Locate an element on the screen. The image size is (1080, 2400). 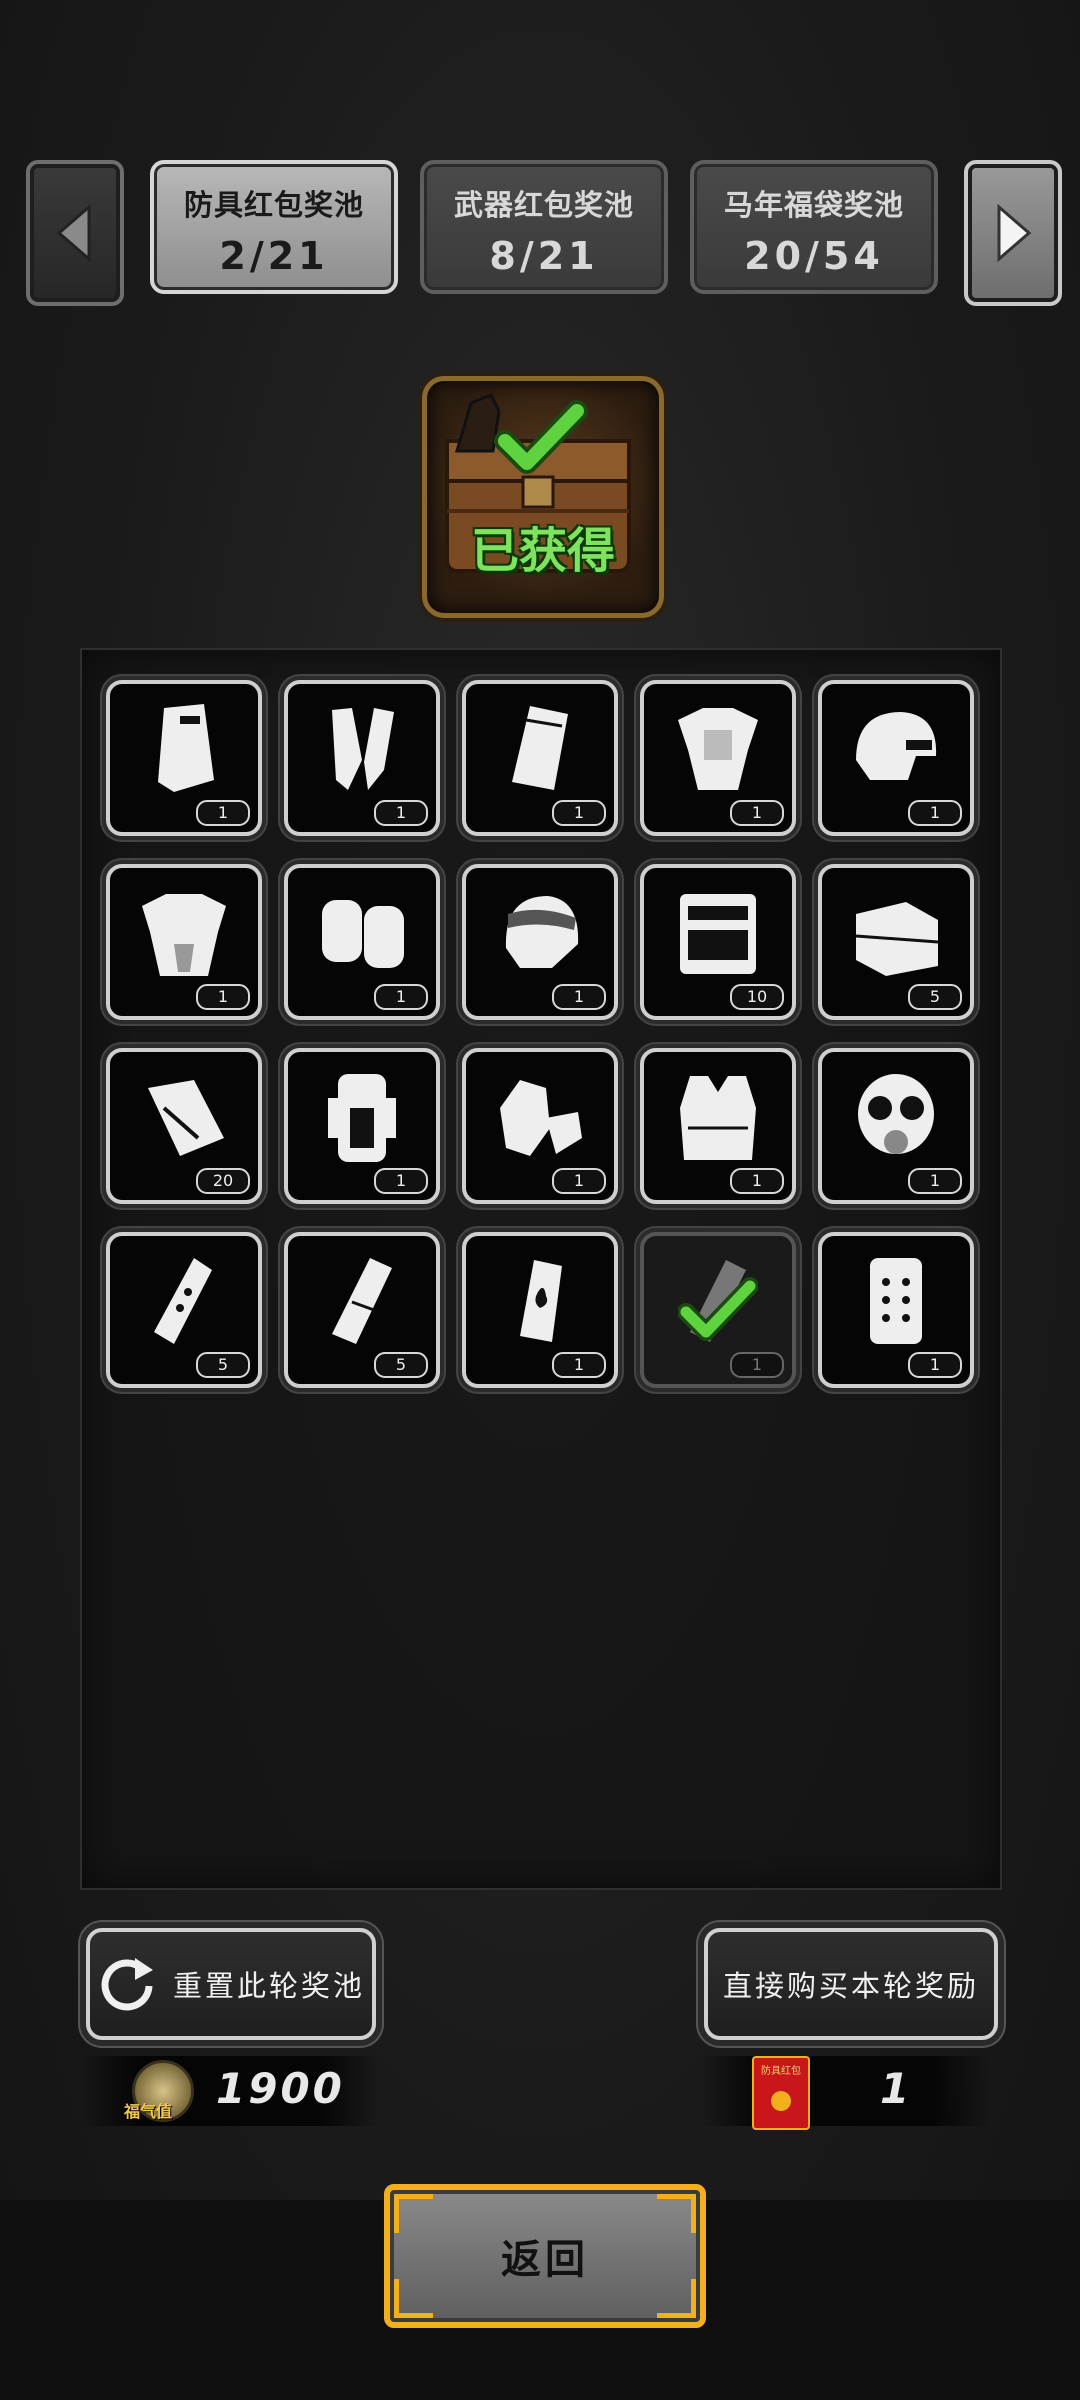
smoke-grenade-icon is located at coordinates (362, 1301).